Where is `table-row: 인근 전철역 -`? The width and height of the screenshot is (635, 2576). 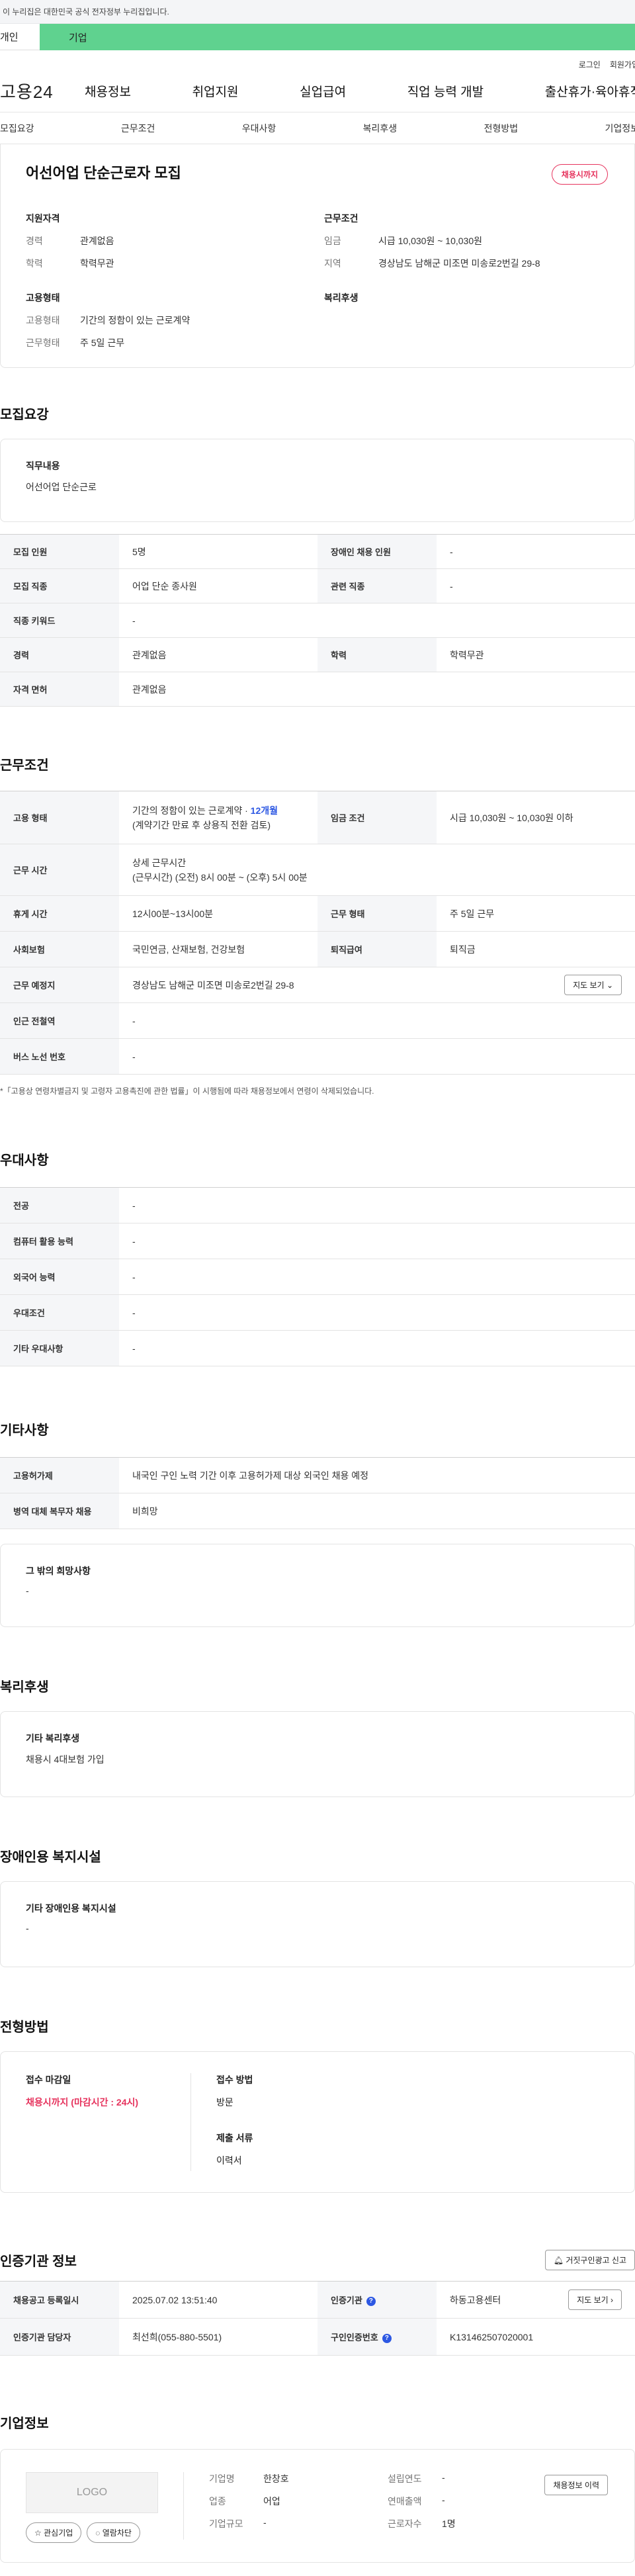
table-row: 인근 전철역 - is located at coordinates (317, 1020).